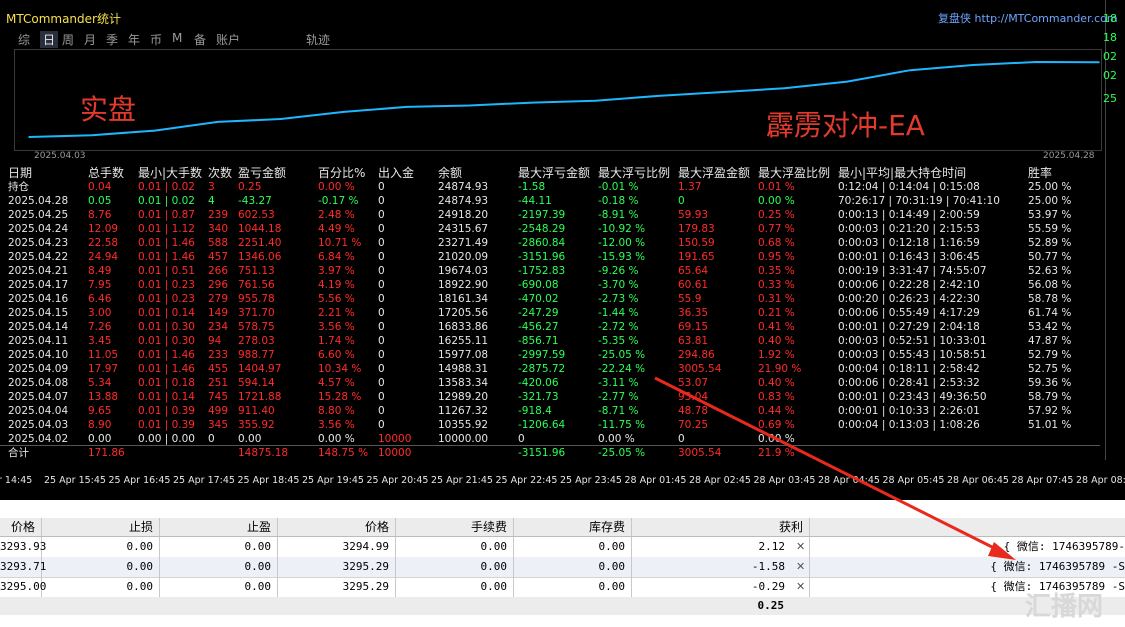 The image size is (1125, 627). What do you see at coordinates (101, 567) in the screenshot?
I see `trade-sl: 0.00` at bounding box center [101, 567].